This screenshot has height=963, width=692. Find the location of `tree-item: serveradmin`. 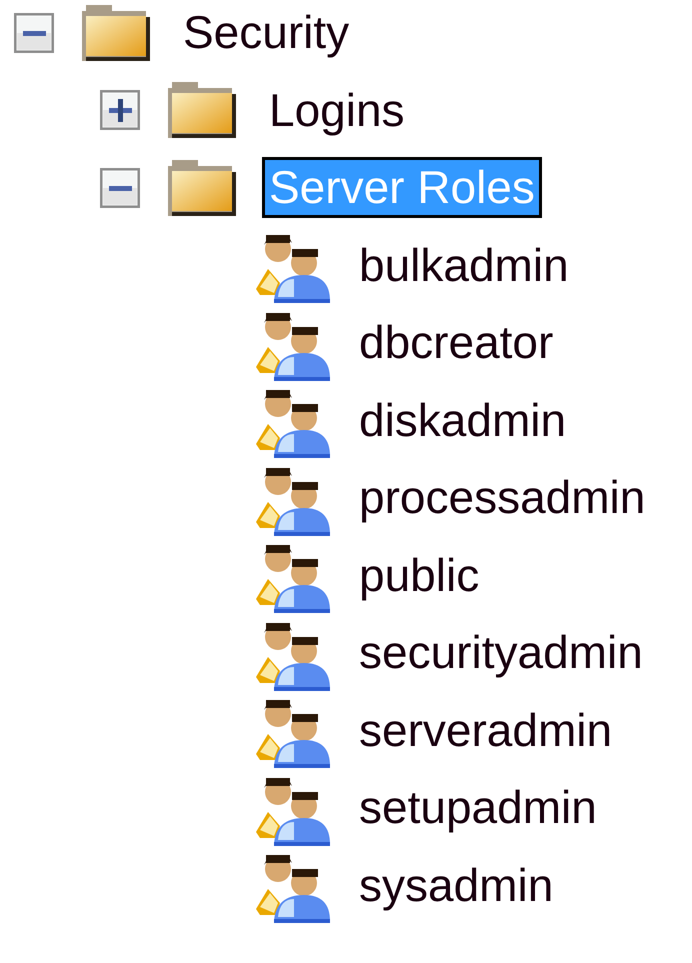

tree-item: serveradmin is located at coordinates (486, 730).